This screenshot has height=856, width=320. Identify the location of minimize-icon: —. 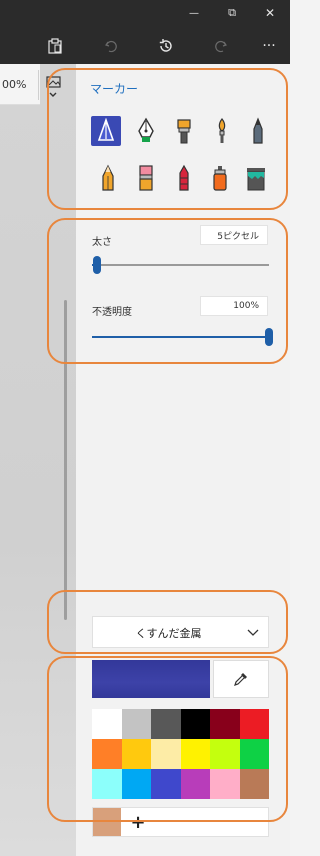
(194, 13).